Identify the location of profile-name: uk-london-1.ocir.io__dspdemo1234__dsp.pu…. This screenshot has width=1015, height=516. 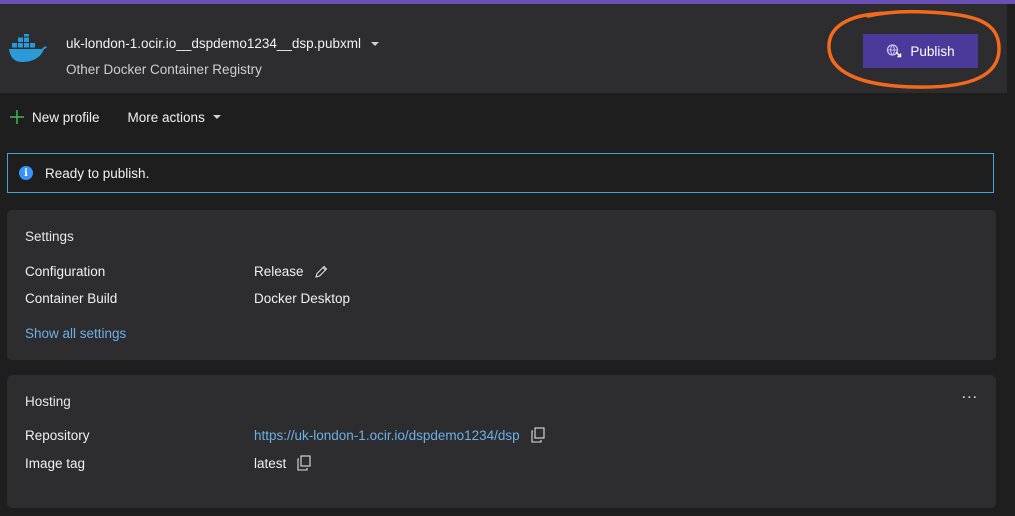
(213, 43).